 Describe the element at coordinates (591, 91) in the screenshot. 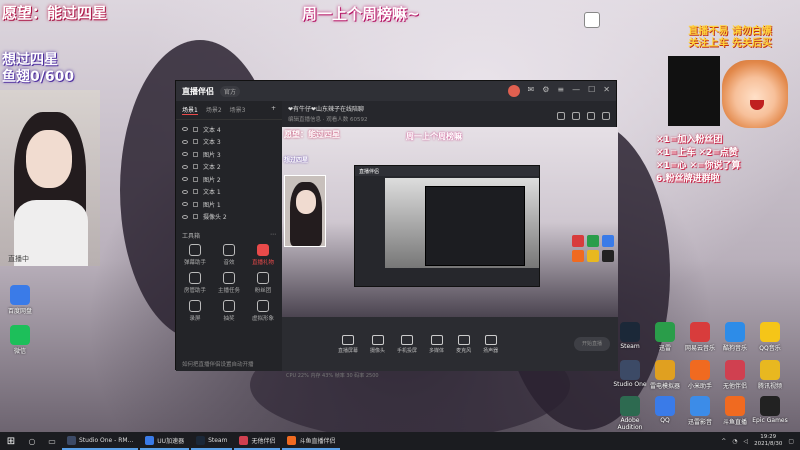

I see `maximize-icon: ☐` at that location.